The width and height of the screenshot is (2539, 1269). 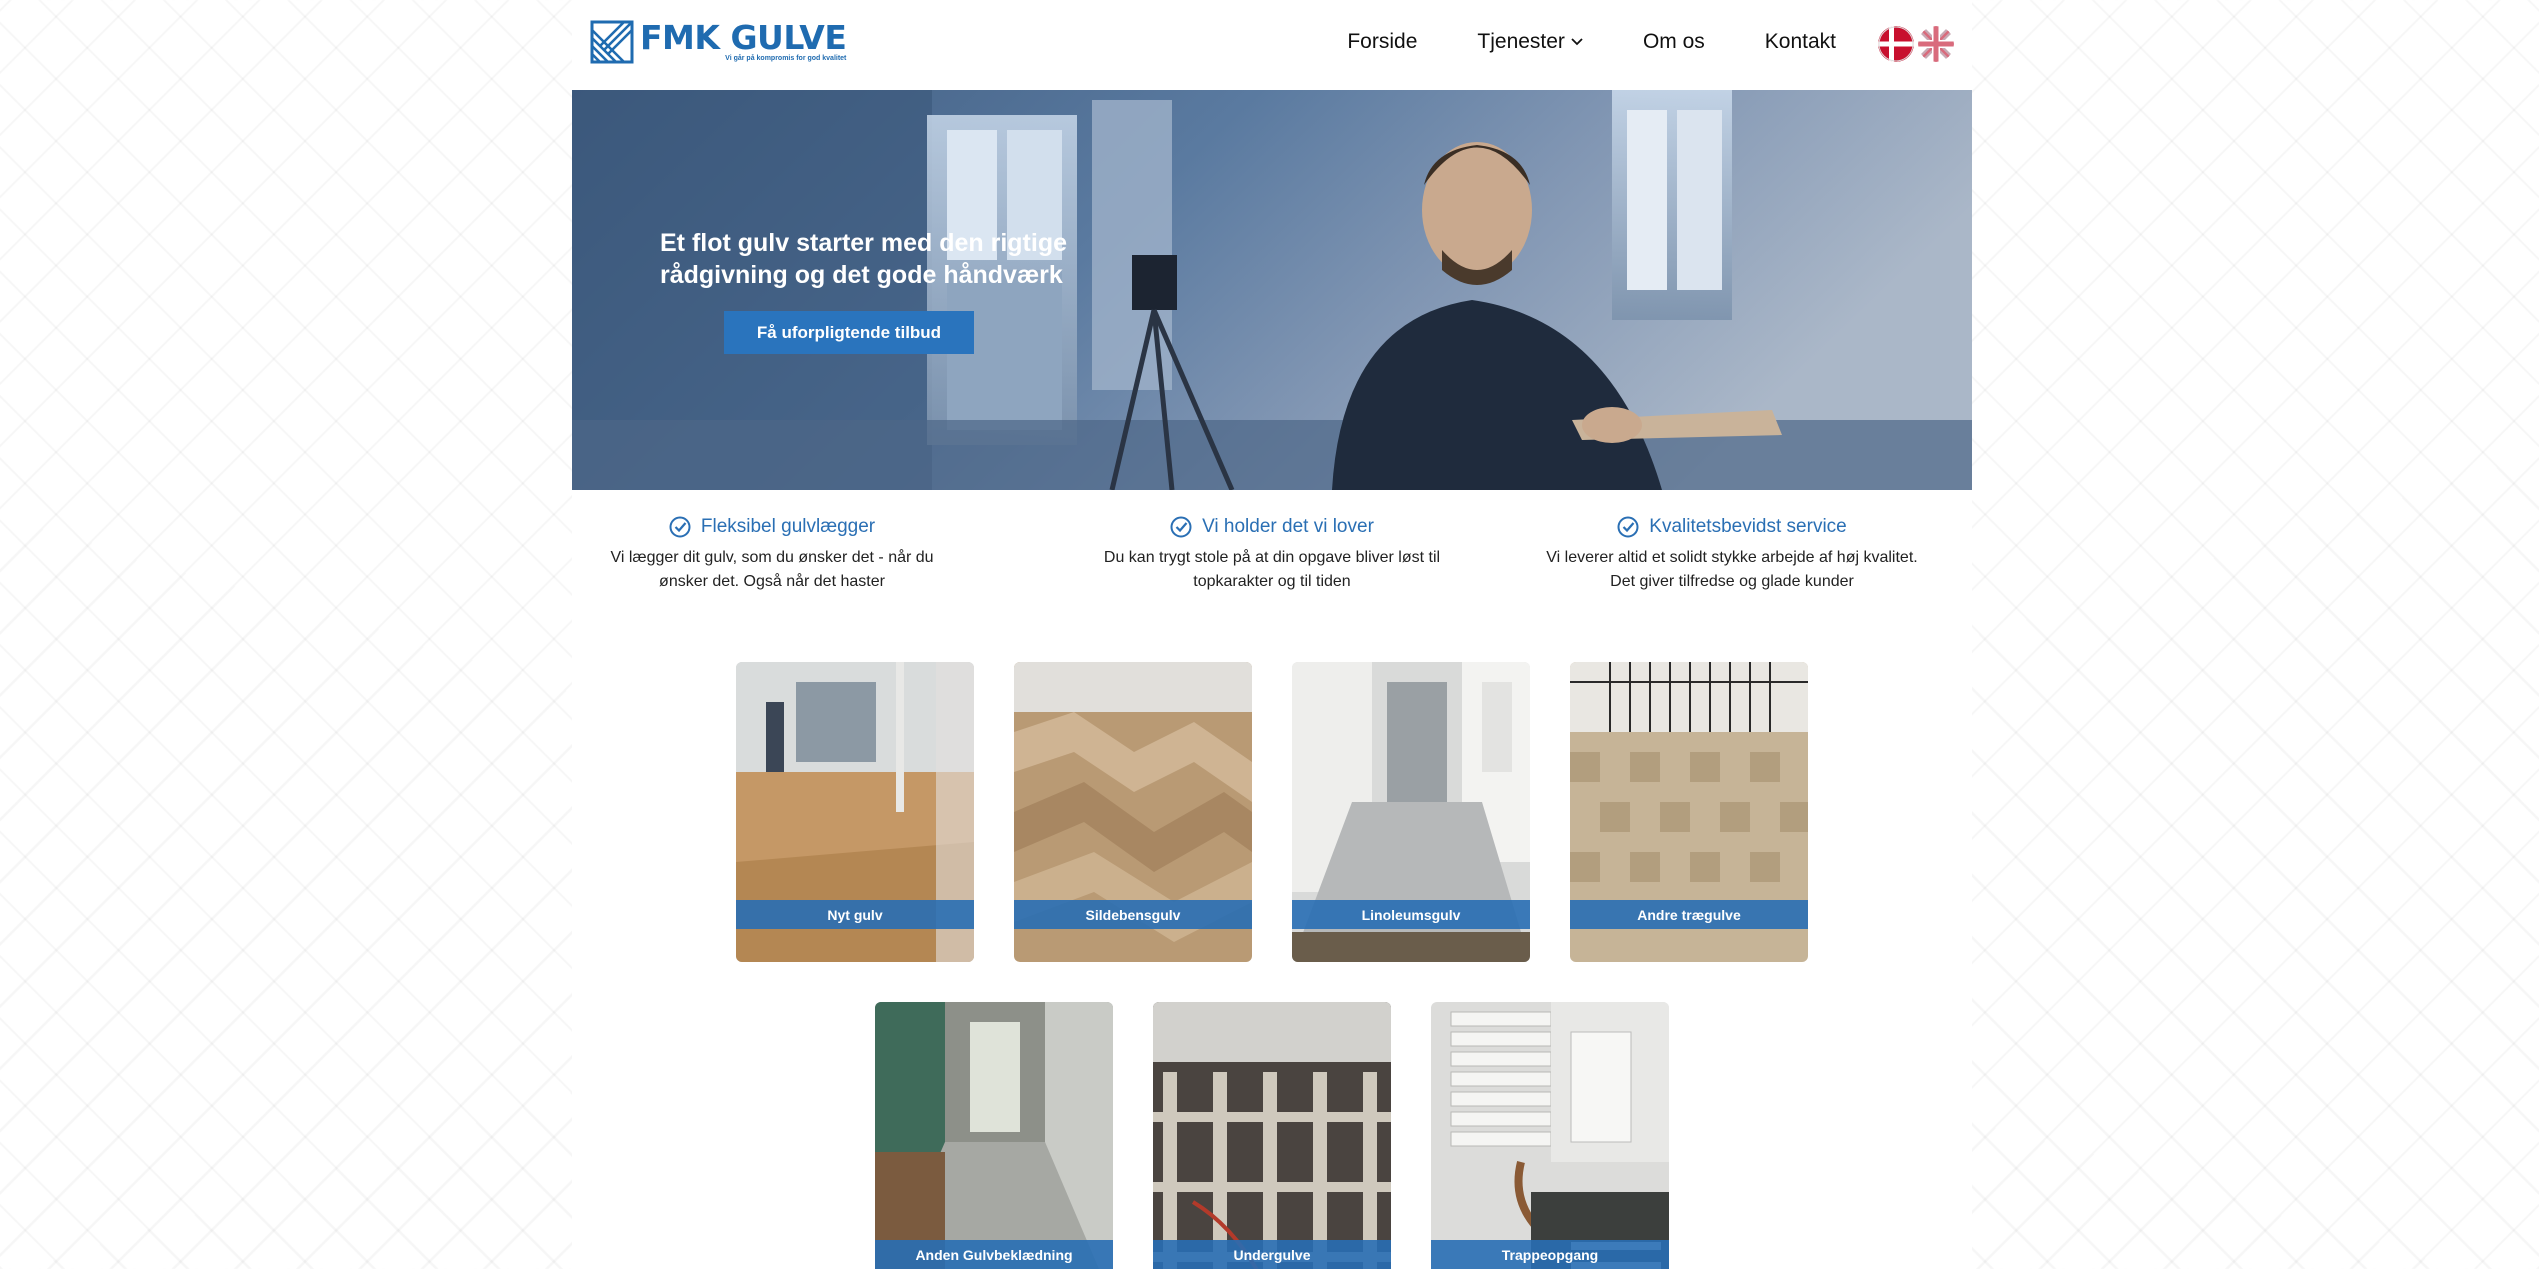 I want to click on service-tile-andre-traegulve: Andre trægulve, so click(x=1689, y=812).